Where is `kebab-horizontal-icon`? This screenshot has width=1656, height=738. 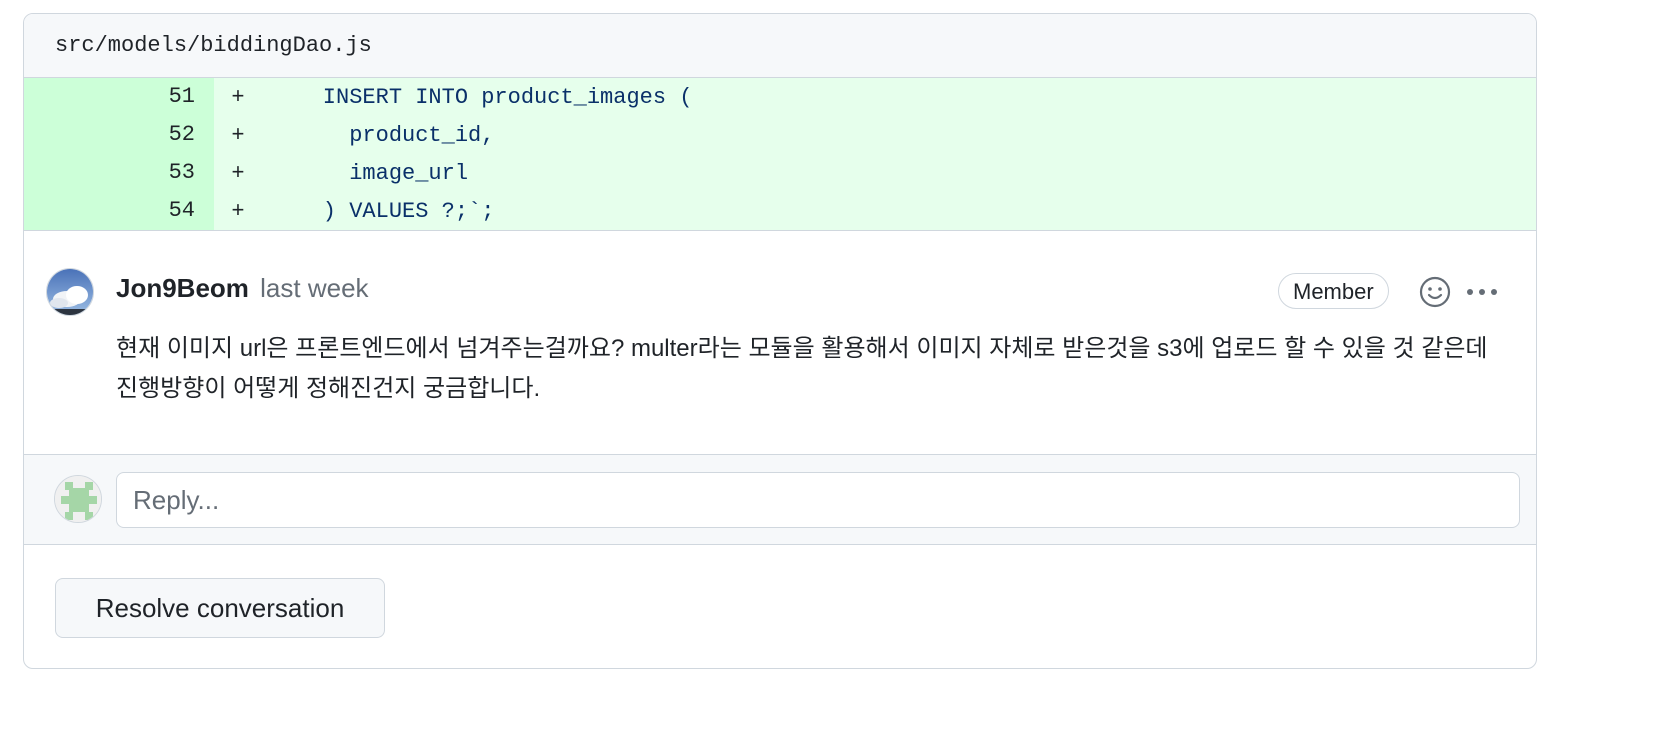
kebab-horizontal-icon is located at coordinates (1482, 292).